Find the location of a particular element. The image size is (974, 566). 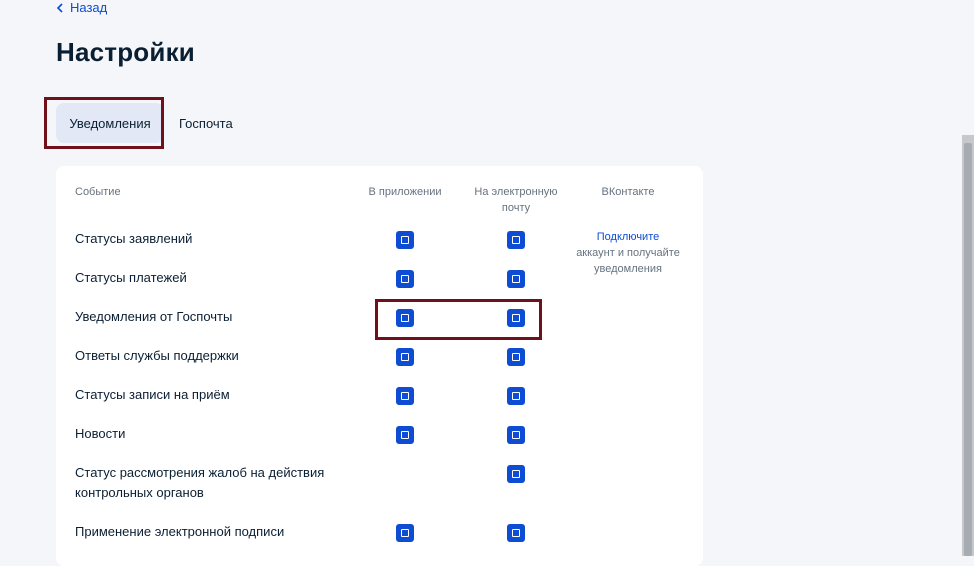

checkbox-email-application-status is located at coordinates (516, 240).